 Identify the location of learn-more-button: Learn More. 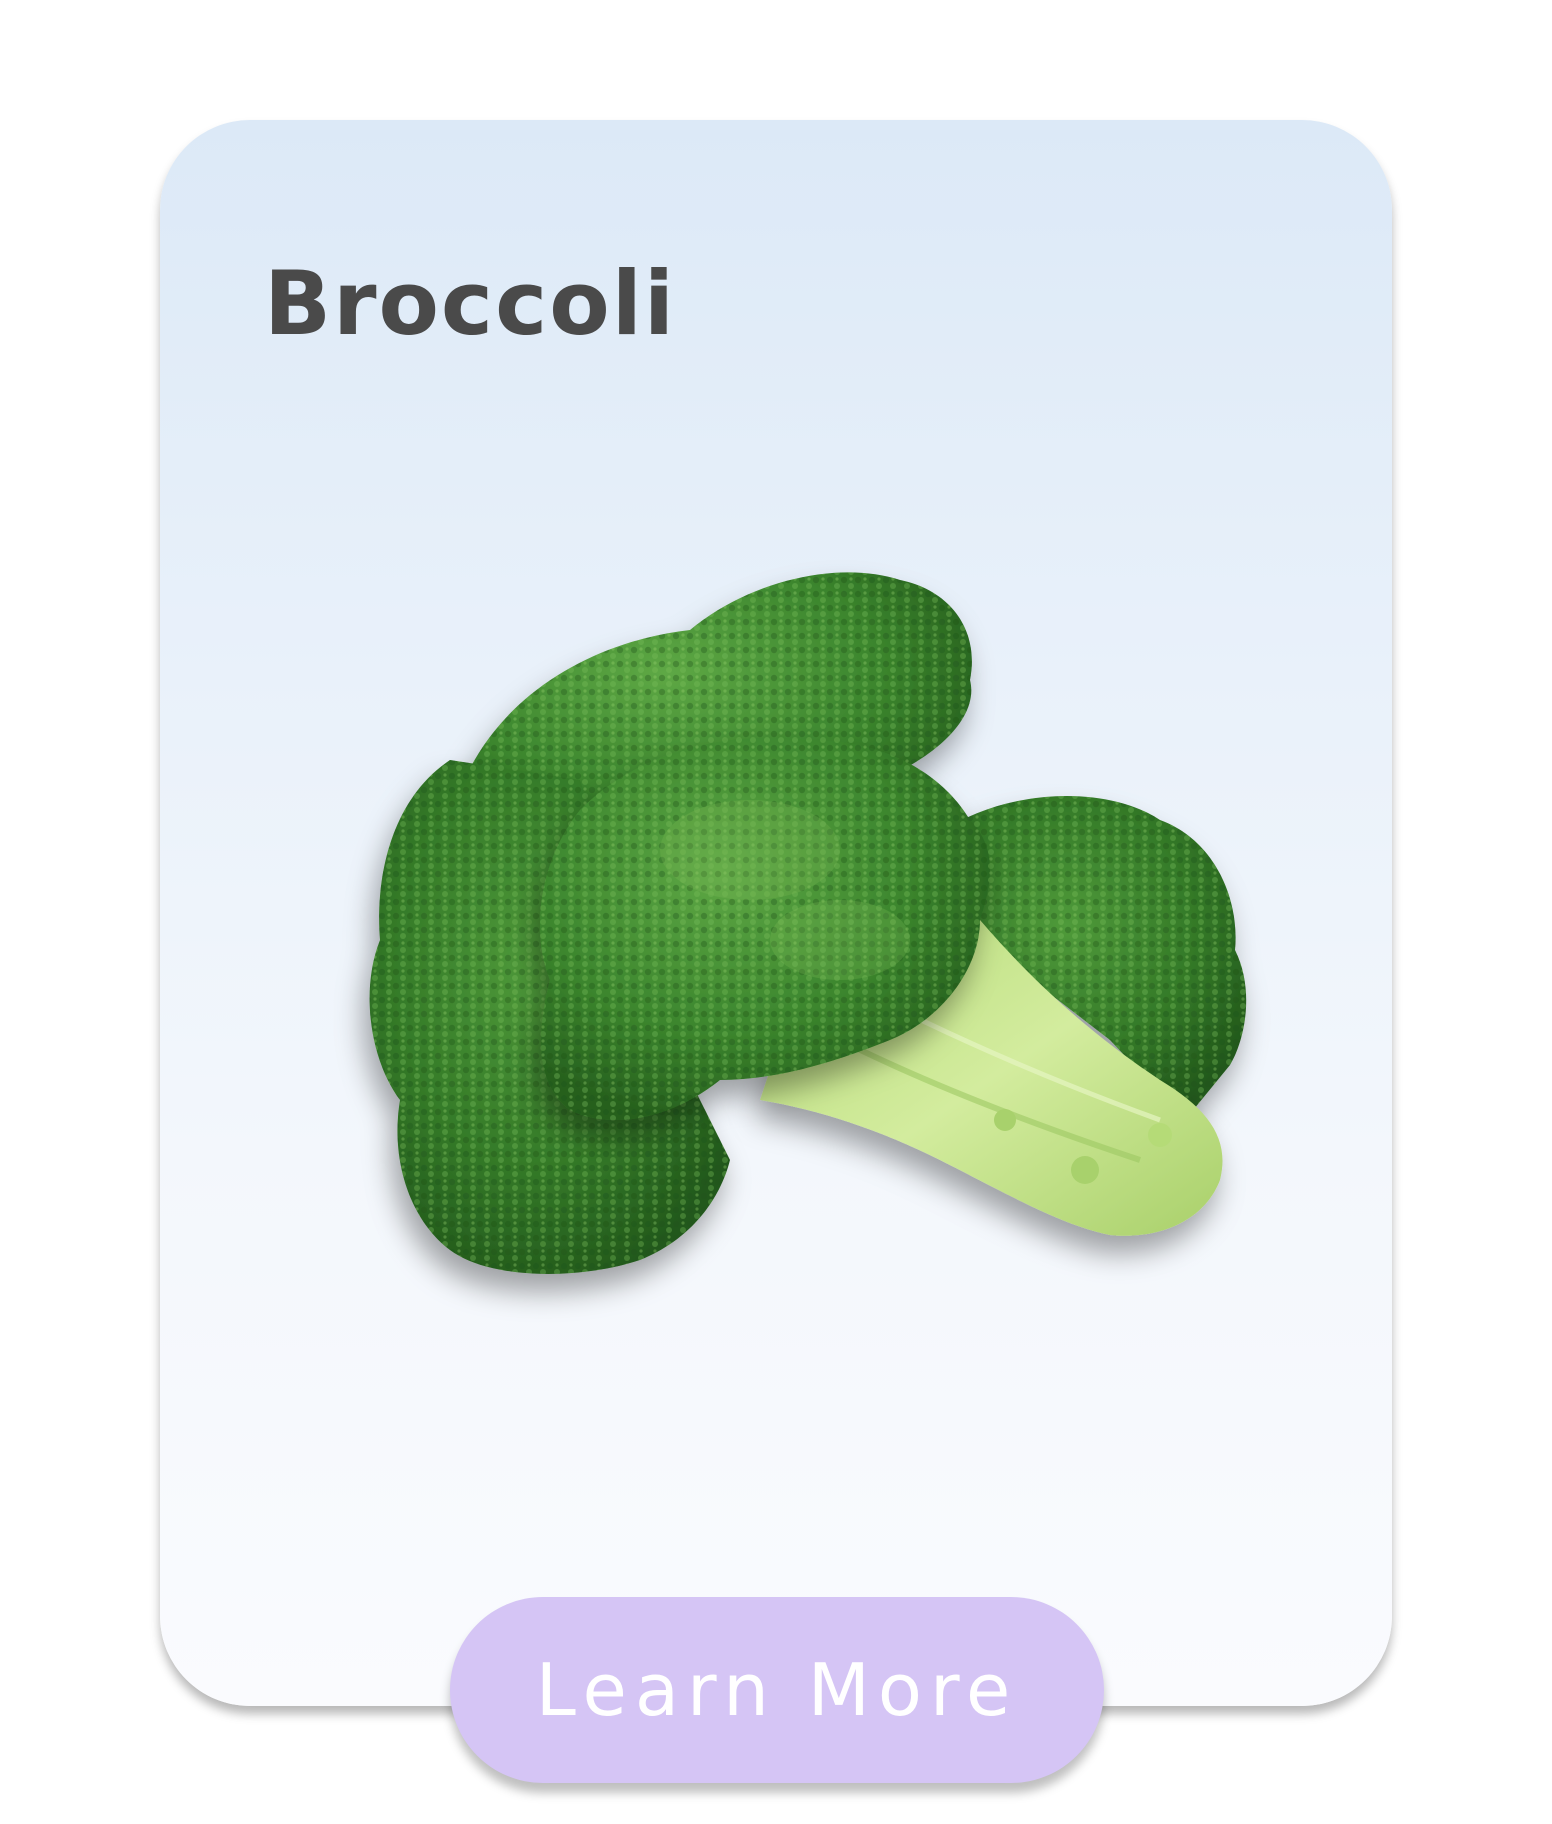
(777, 1690).